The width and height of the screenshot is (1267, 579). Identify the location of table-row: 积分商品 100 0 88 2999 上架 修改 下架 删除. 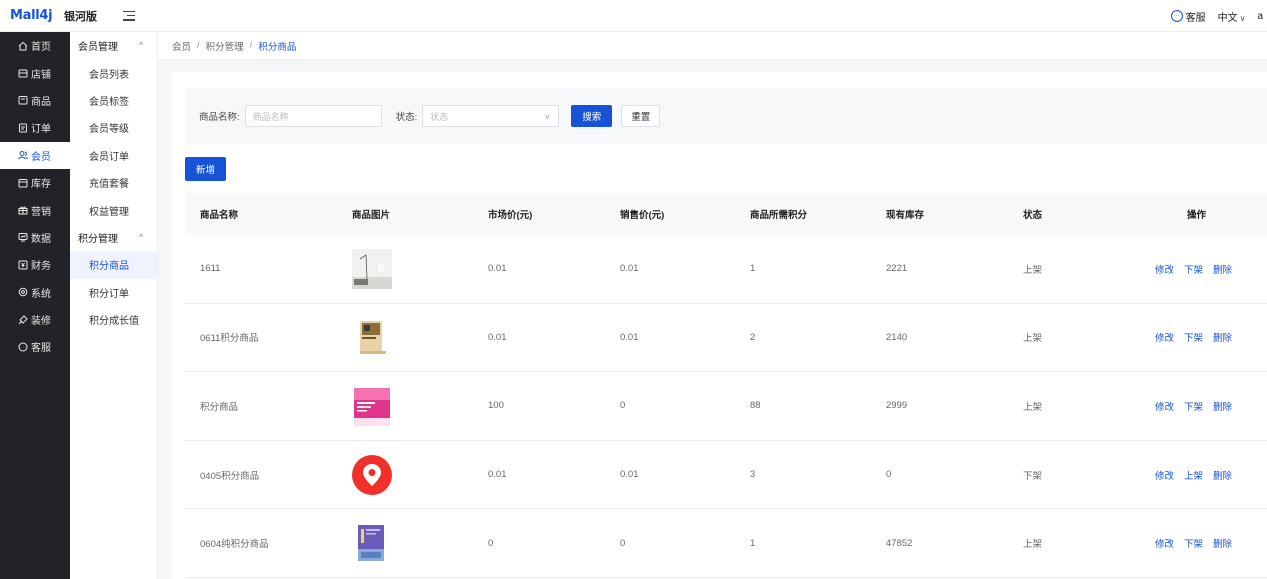
(726, 406).